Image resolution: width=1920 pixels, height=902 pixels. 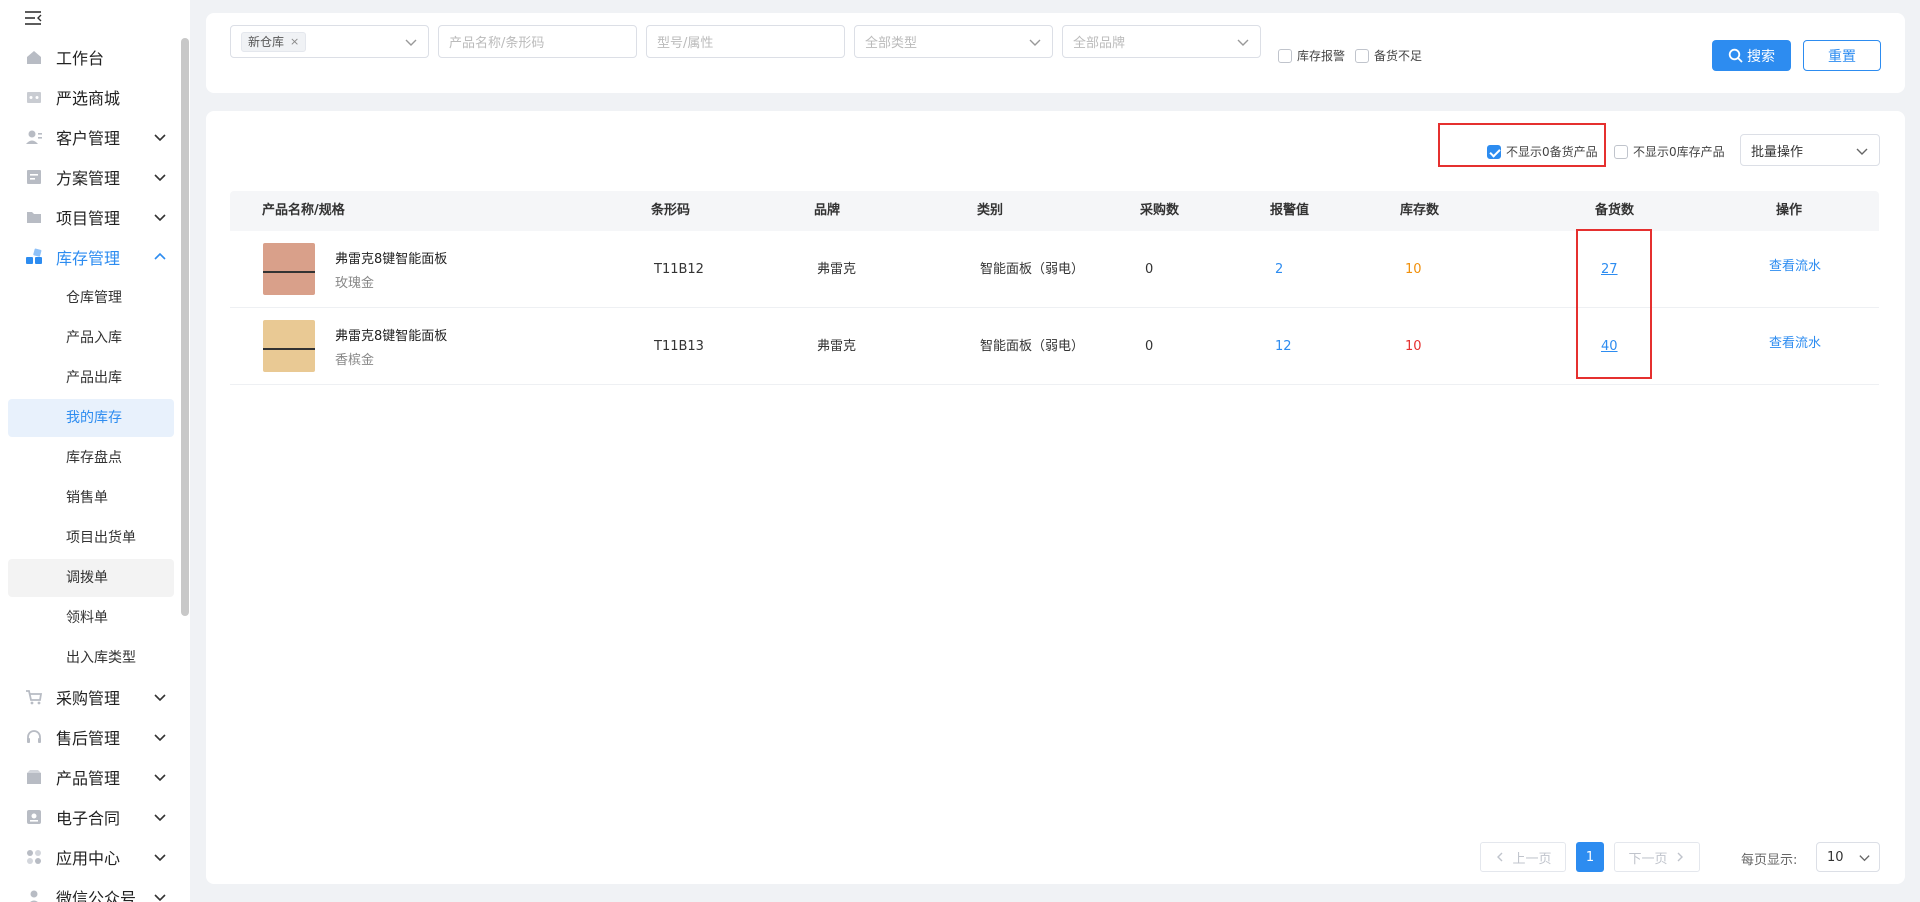 What do you see at coordinates (160, 256) in the screenshot?
I see `chevron-up-icon` at bounding box center [160, 256].